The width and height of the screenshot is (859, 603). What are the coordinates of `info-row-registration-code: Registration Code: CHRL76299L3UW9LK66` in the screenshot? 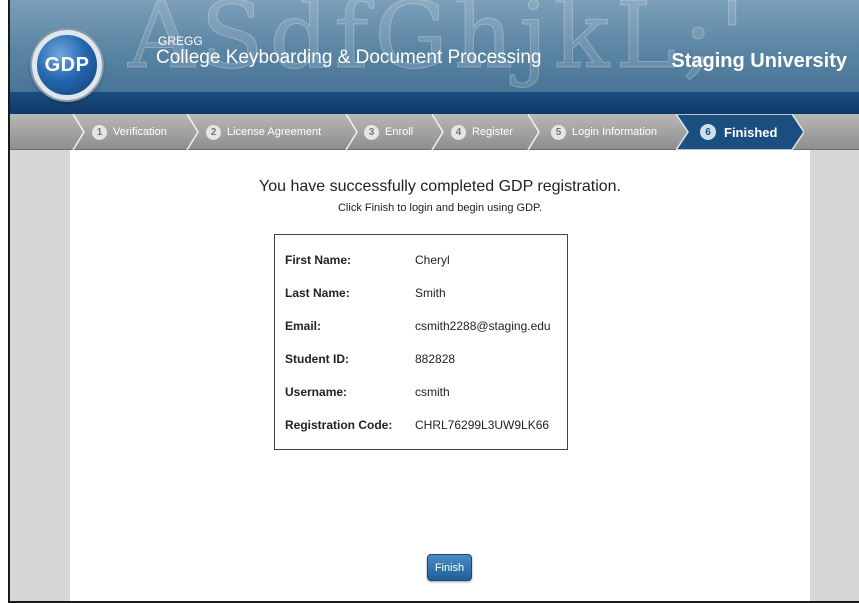 It's located at (421, 424).